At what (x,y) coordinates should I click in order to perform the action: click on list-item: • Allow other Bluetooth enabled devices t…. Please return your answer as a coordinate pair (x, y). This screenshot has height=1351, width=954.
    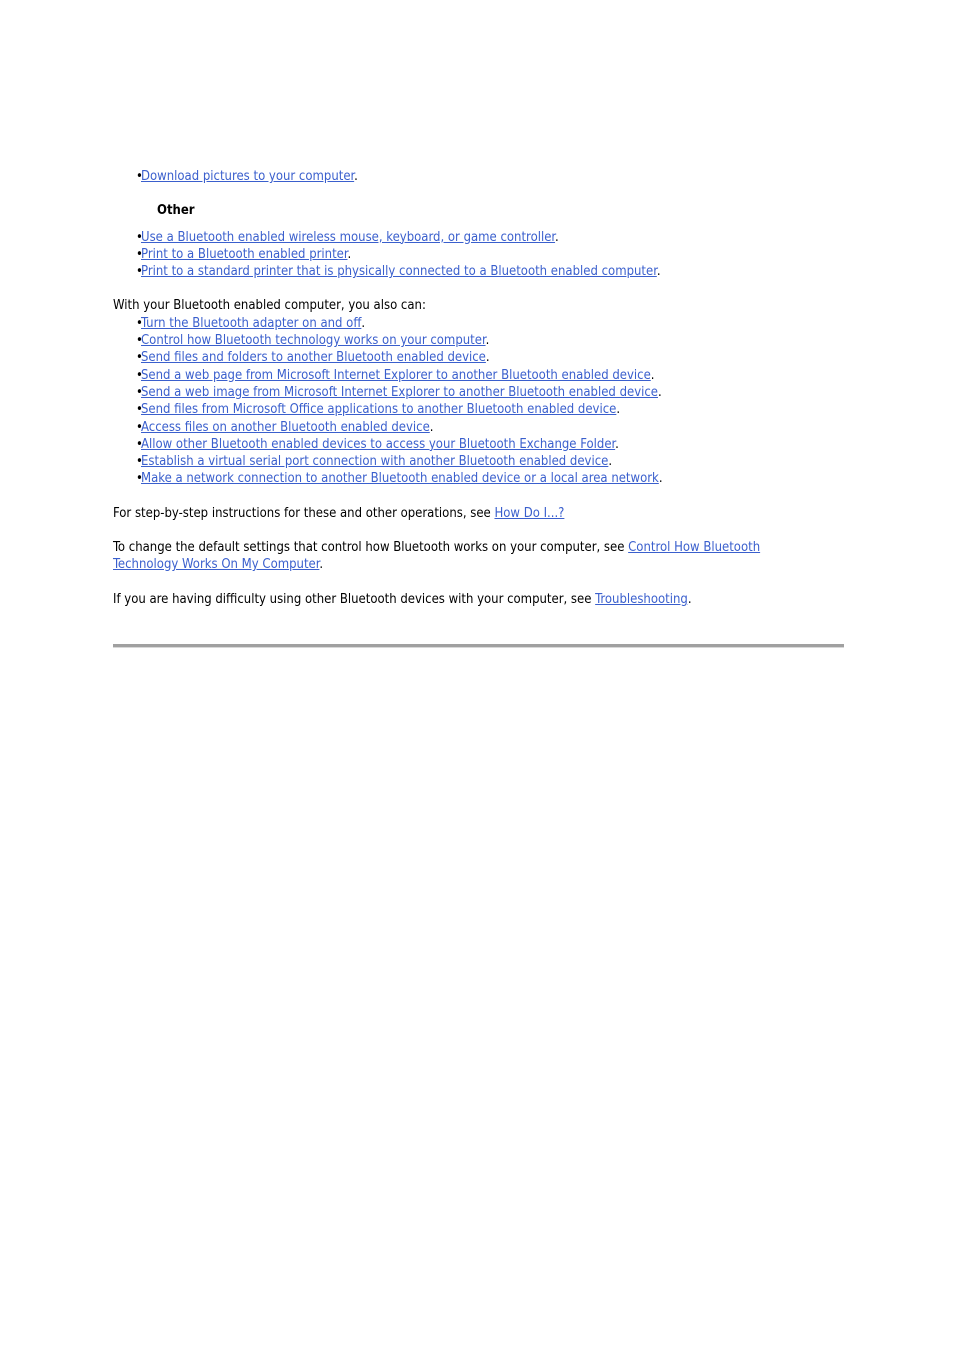
    Looking at the image, I should click on (483, 444).